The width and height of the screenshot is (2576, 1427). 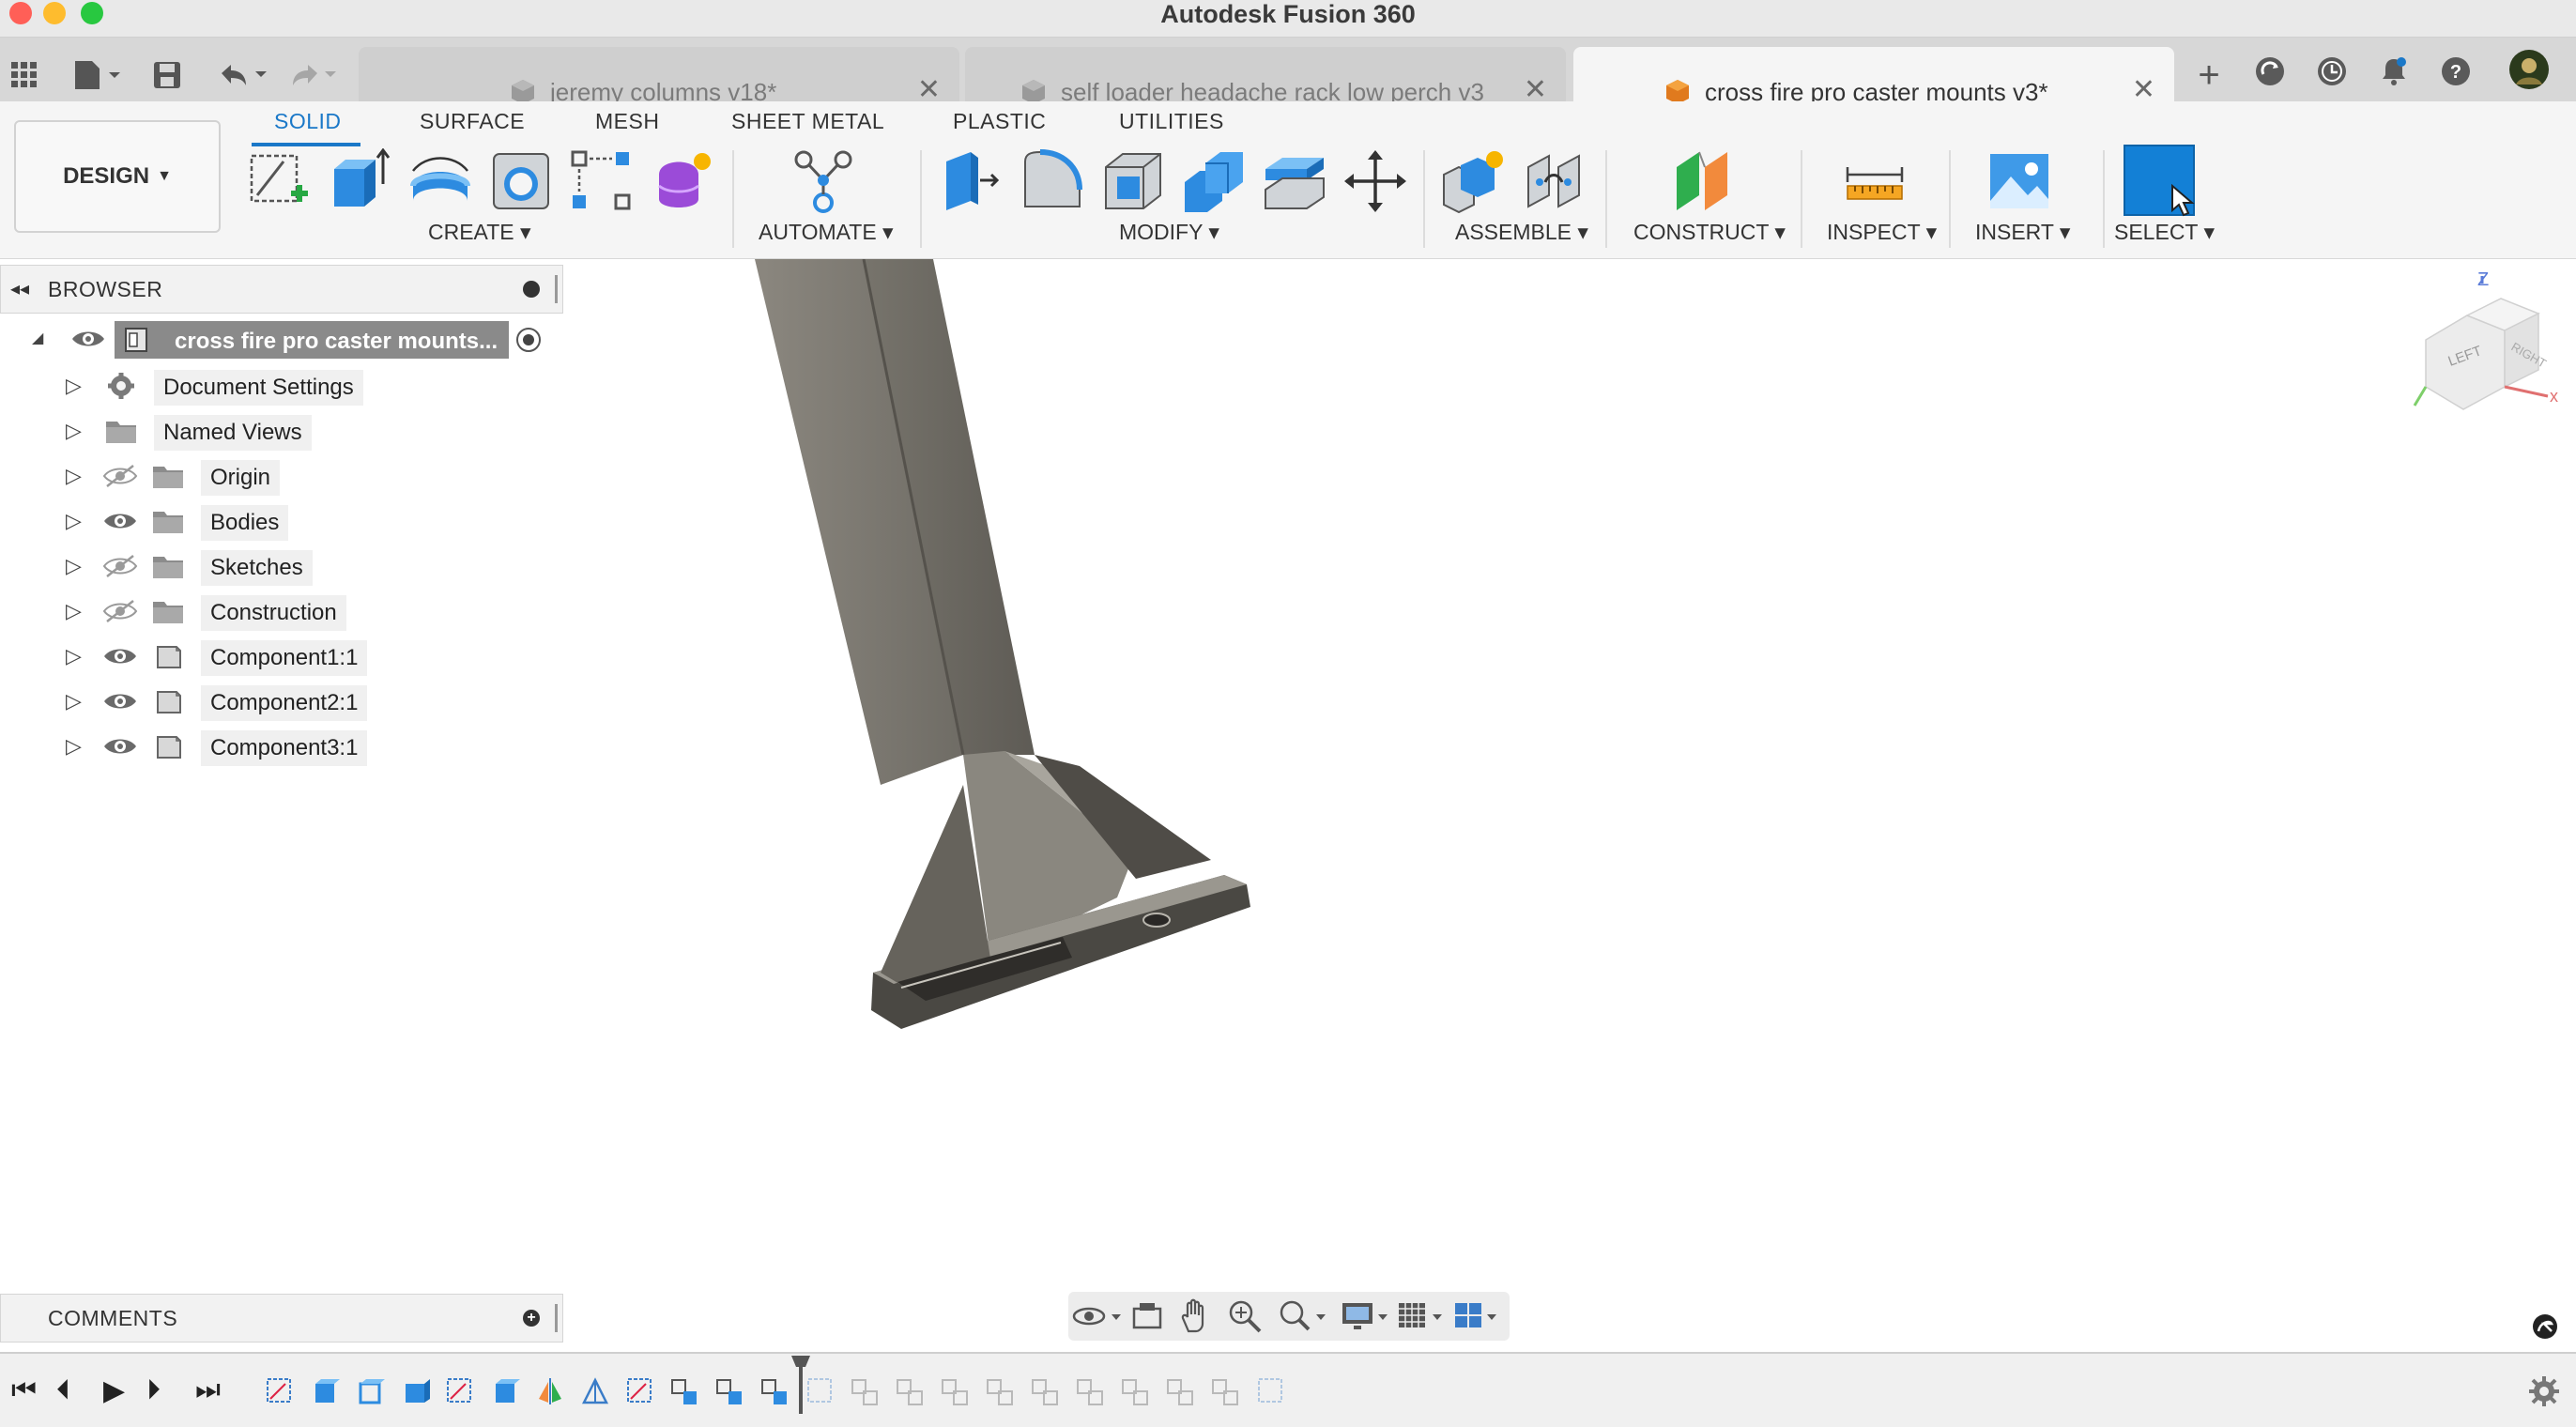 I want to click on group-inspect: INSPECT ▾, so click(x=1882, y=232).